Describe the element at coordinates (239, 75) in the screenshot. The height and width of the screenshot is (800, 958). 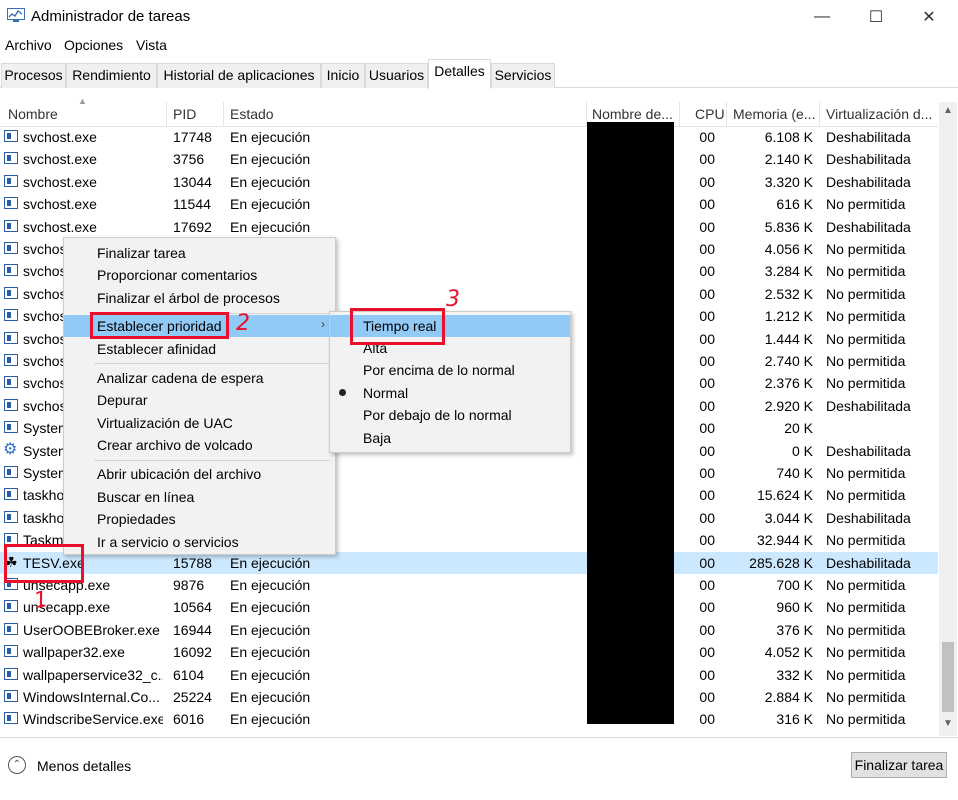
I see `tab-historial: Historial de aplicaciones` at that location.